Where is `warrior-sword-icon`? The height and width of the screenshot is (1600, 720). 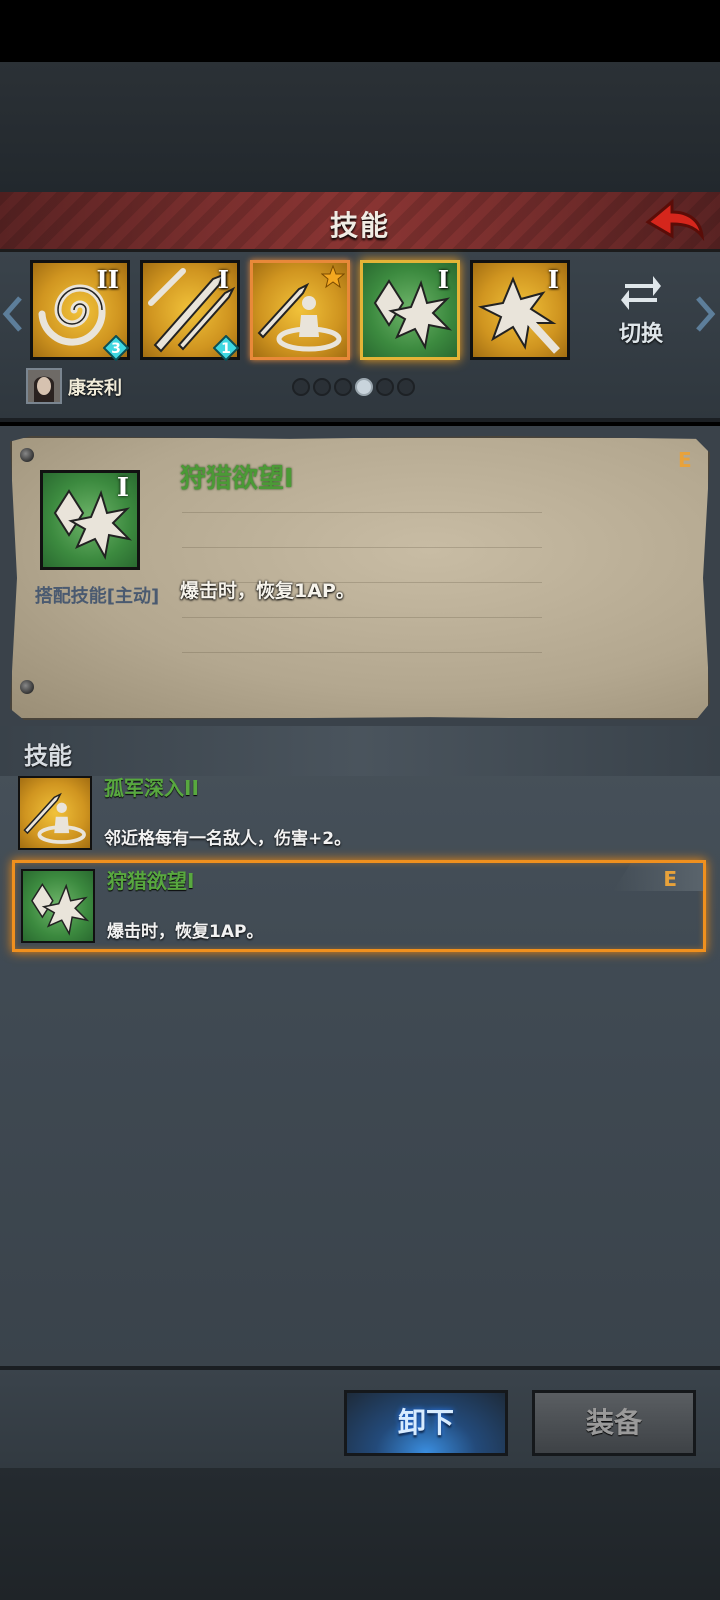
warrior-sword-icon is located at coordinates (54, 818).